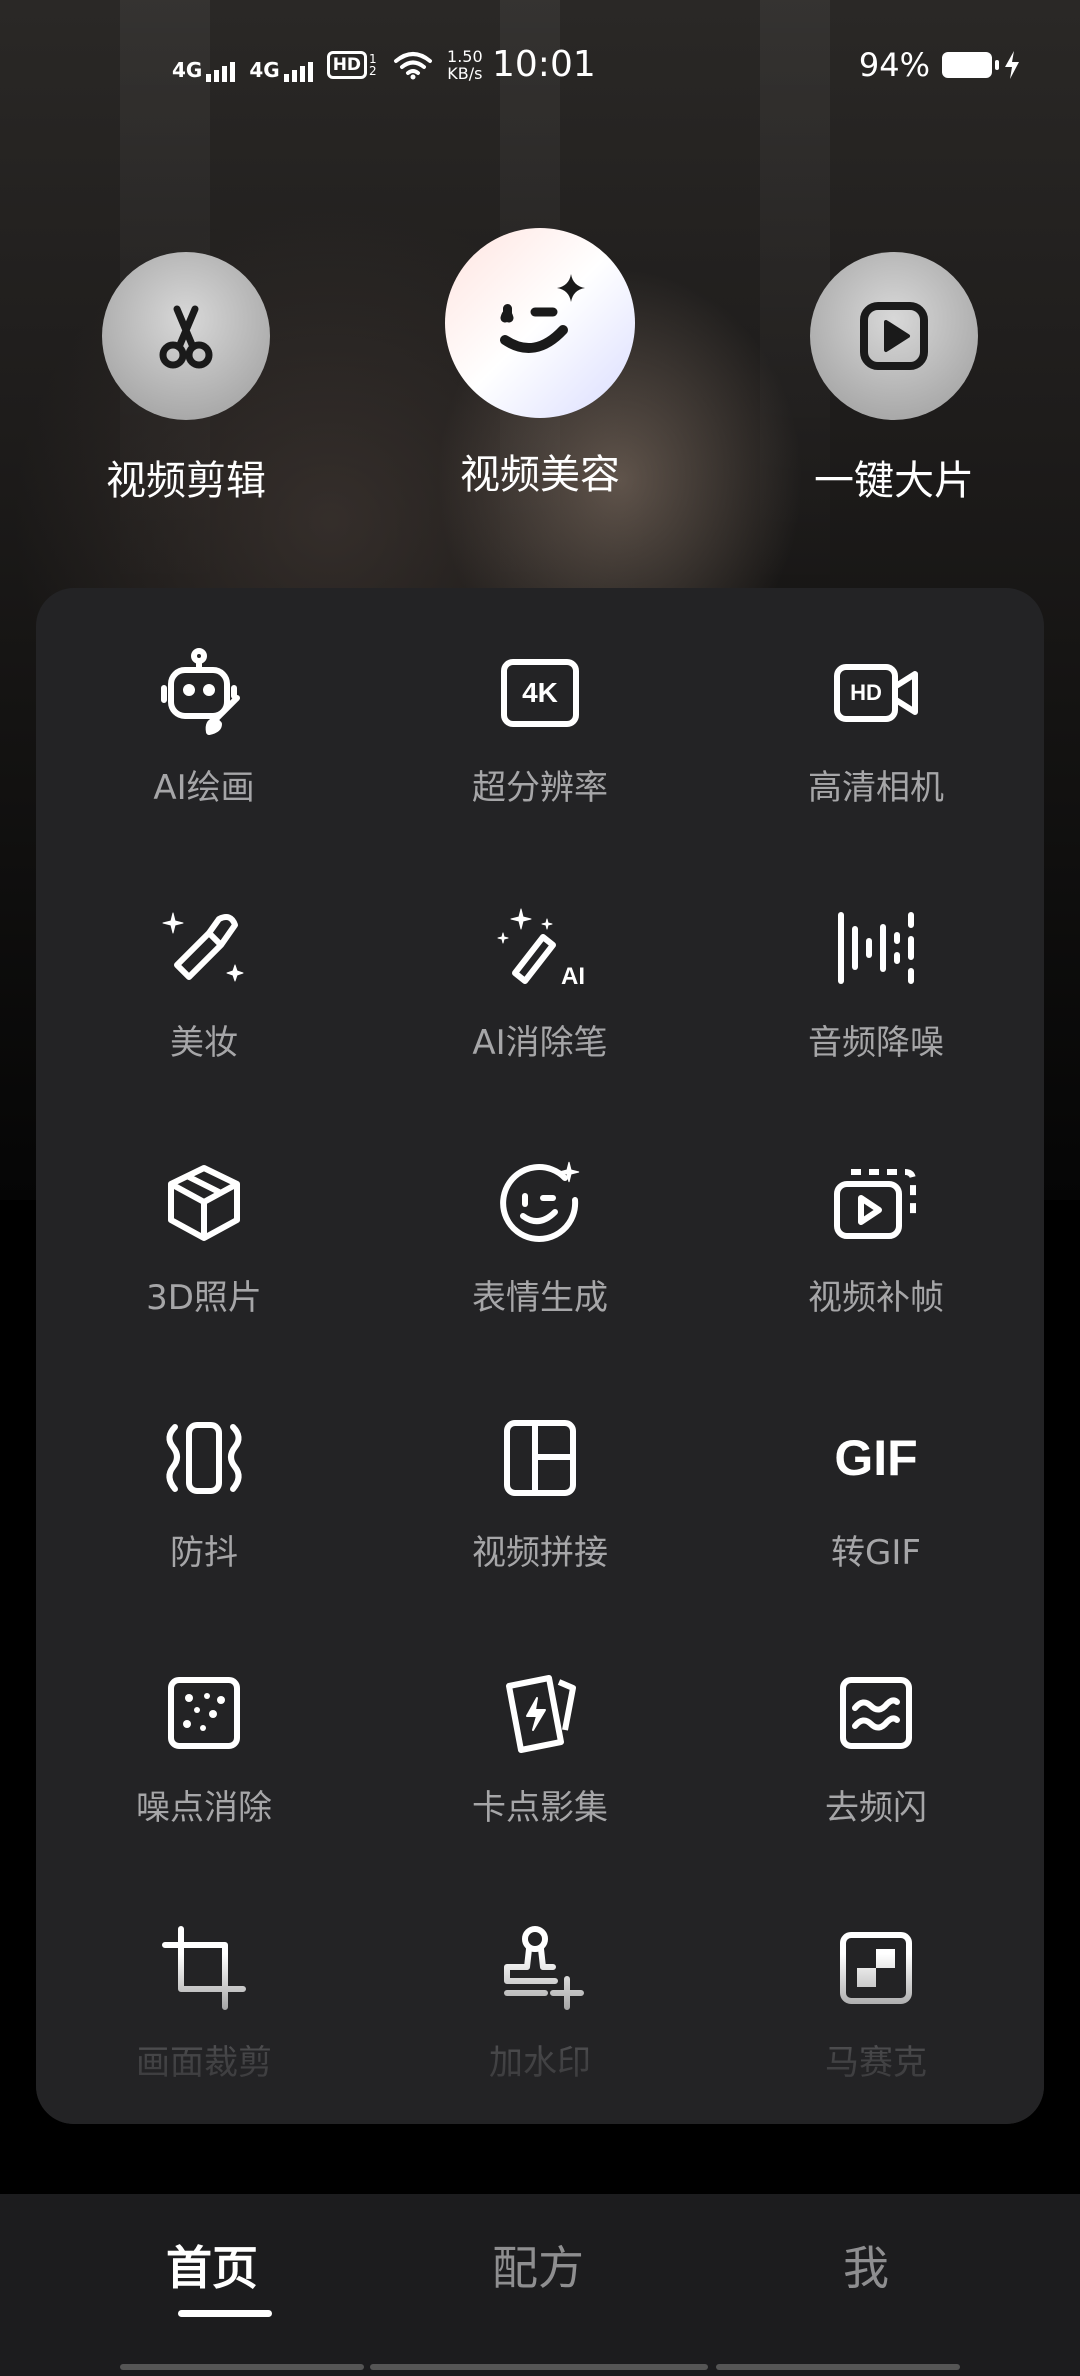  I want to click on tool-noise-removal: 噪点消除, so click(204, 1795).